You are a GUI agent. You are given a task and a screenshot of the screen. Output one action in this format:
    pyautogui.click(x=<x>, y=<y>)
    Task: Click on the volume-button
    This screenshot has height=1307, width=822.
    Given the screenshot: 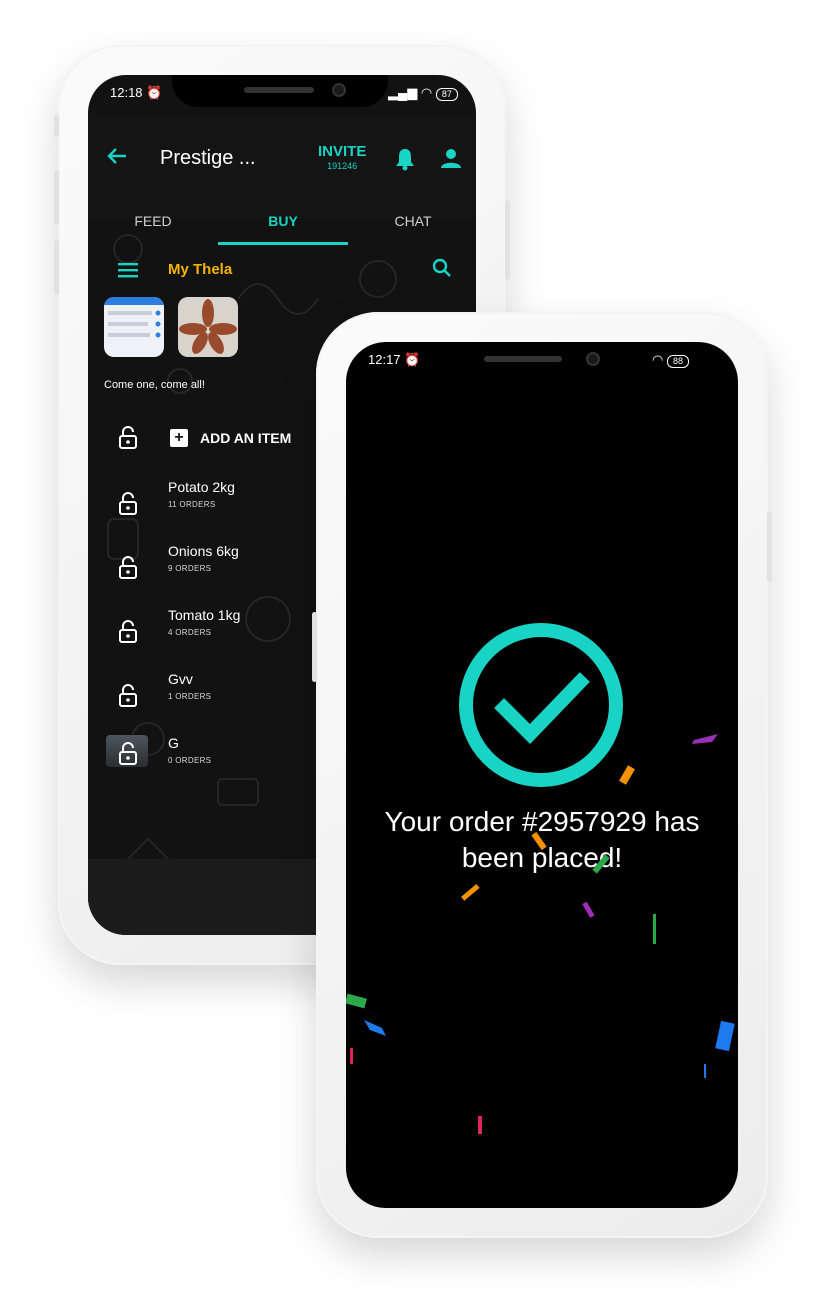 What is the action you would take?
    pyautogui.click(x=314, y=647)
    